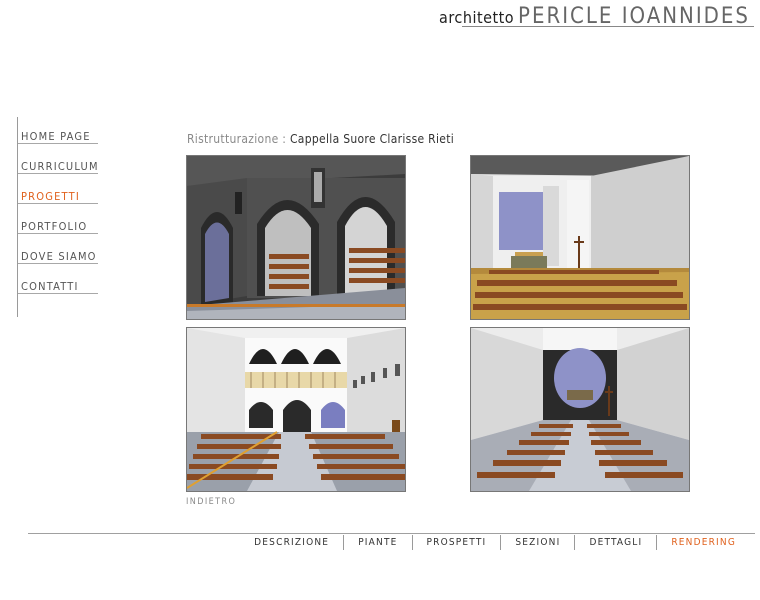  Describe the element at coordinates (372, 139) in the screenshot. I see `project-name: Cappella Suore Clarisse Rieti` at that location.